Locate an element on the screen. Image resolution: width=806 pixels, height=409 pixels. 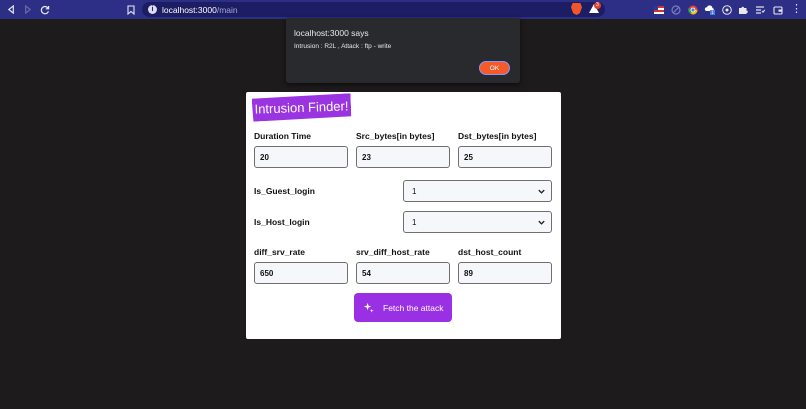
bookmark-button is located at coordinates (131, 9).